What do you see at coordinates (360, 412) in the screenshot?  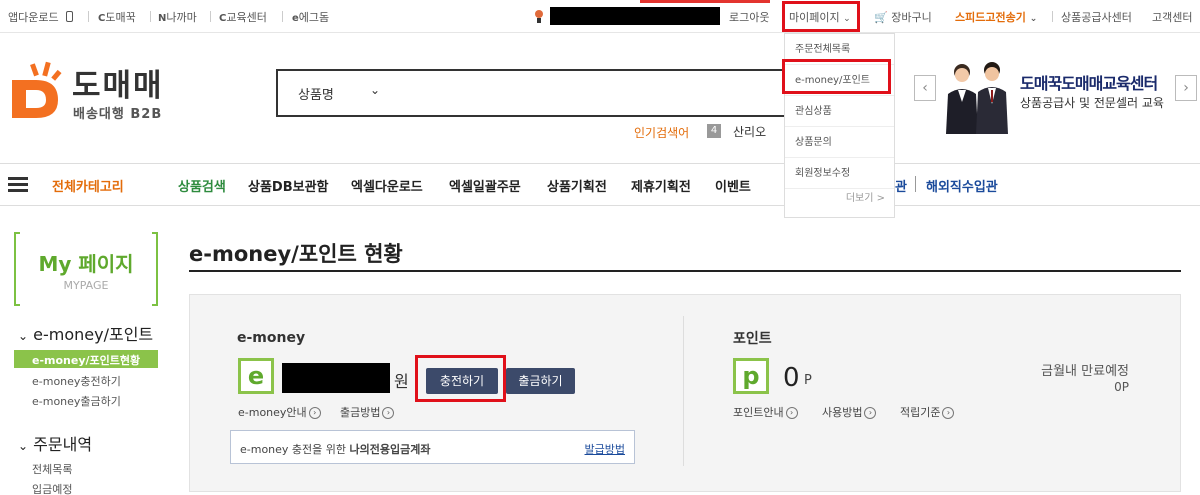 I see `withdraw-method-label: 출금방법` at bounding box center [360, 412].